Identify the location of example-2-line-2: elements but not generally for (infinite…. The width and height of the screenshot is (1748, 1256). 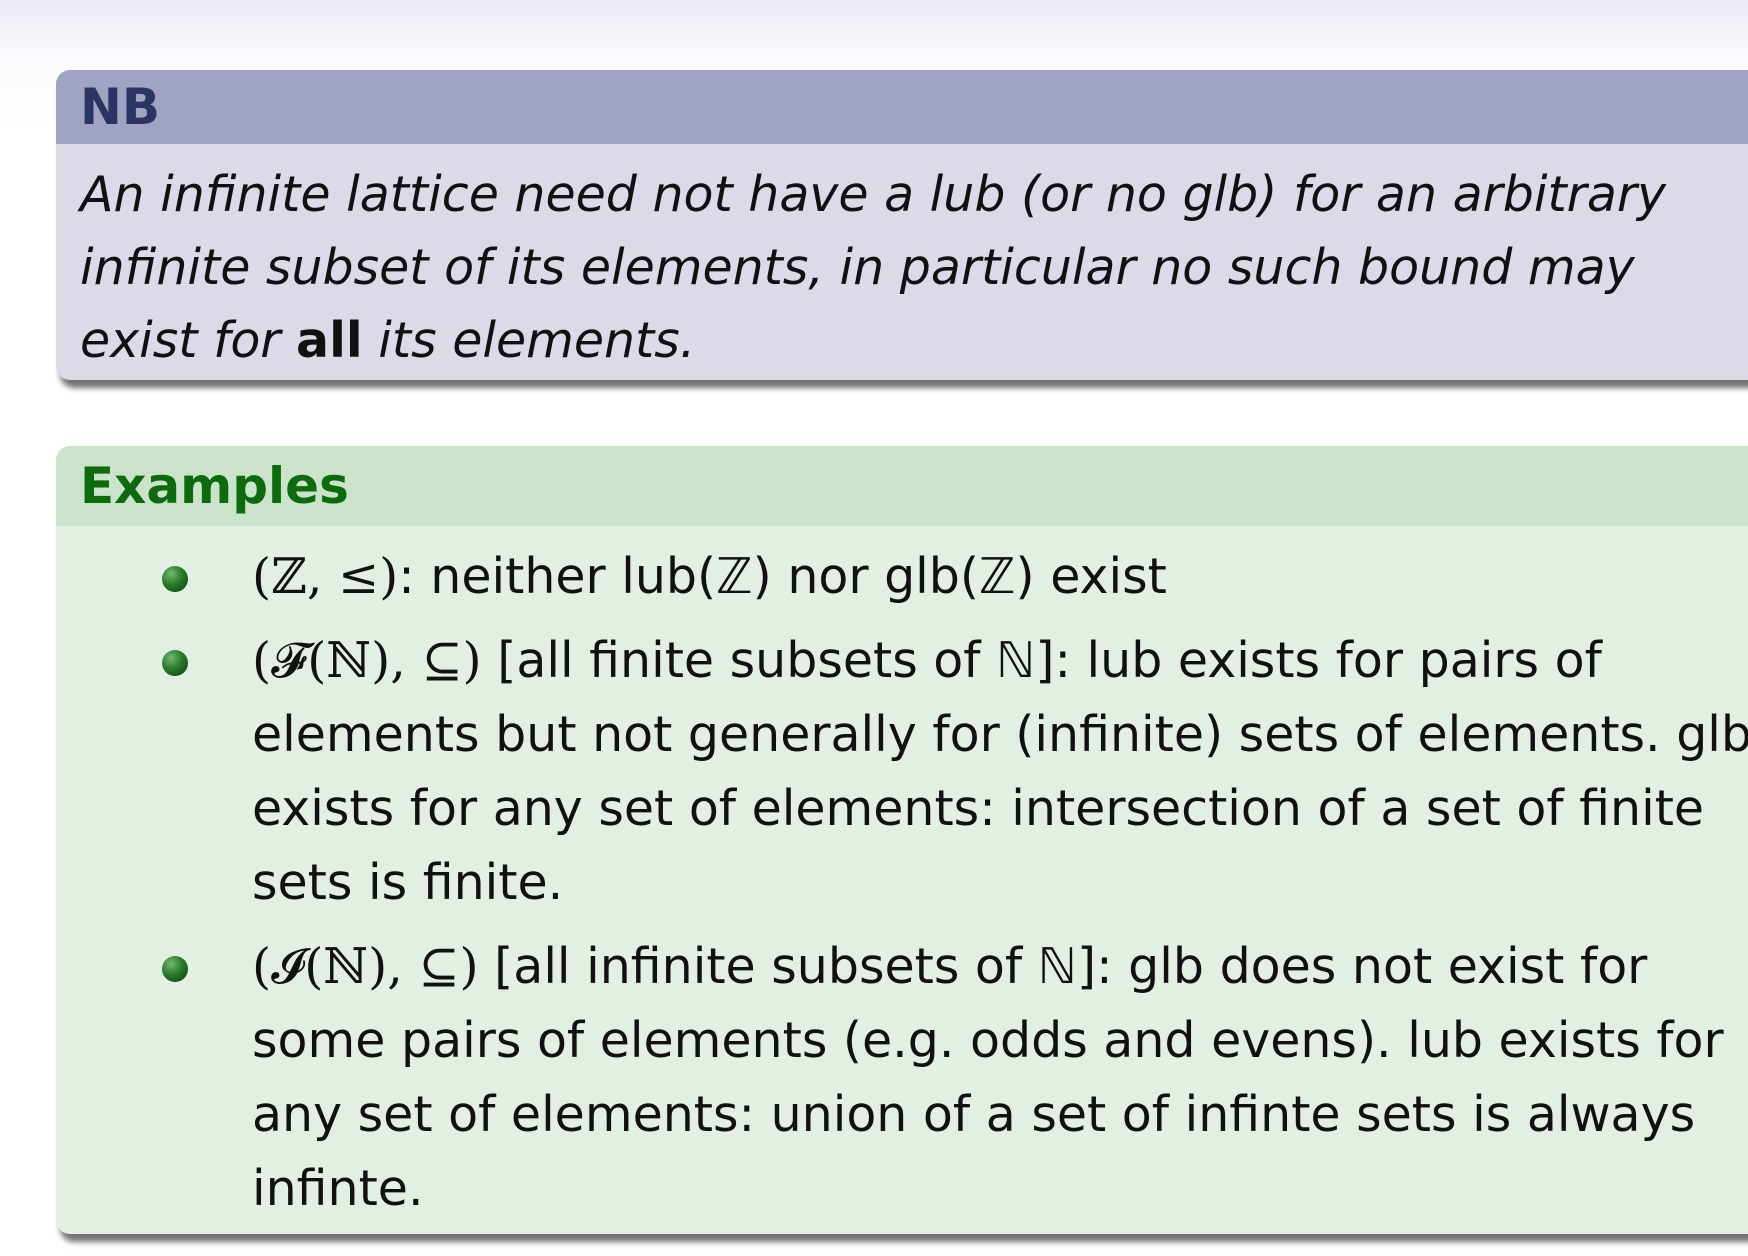
(1000, 734).